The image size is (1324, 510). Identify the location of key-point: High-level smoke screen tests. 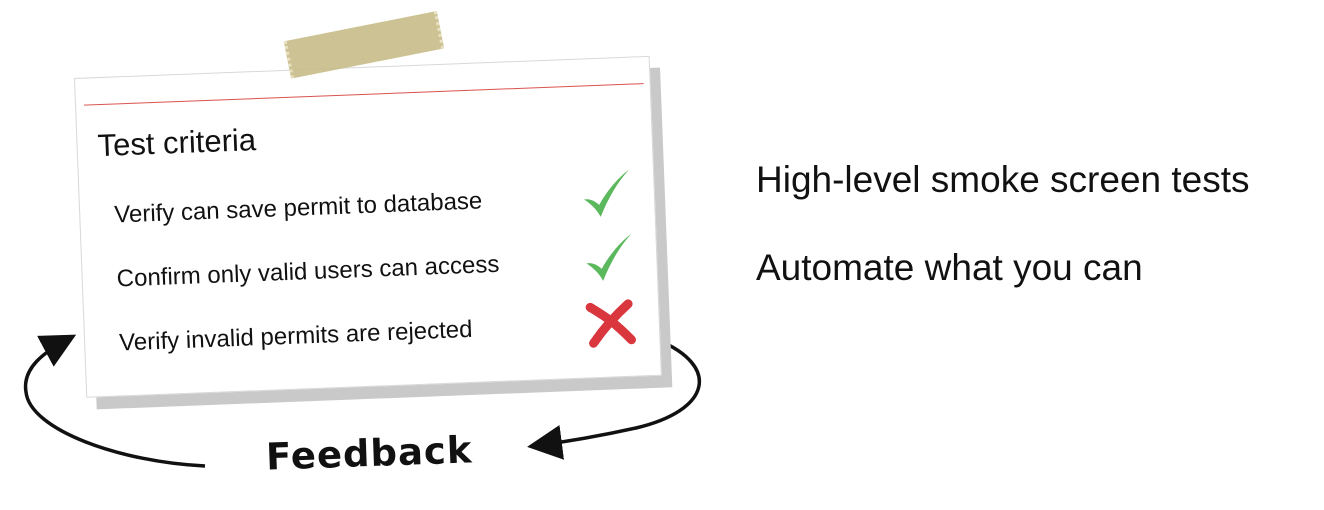
(1003, 179).